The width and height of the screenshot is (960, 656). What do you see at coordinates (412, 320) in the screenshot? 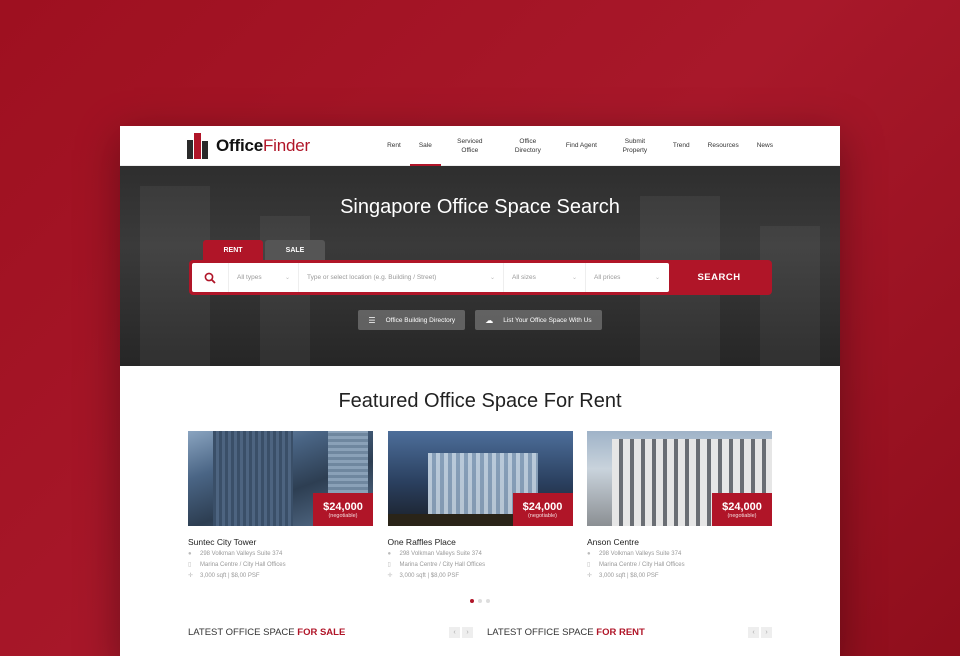
I see `office-directory-button: ☰ Office Building Directory` at bounding box center [412, 320].